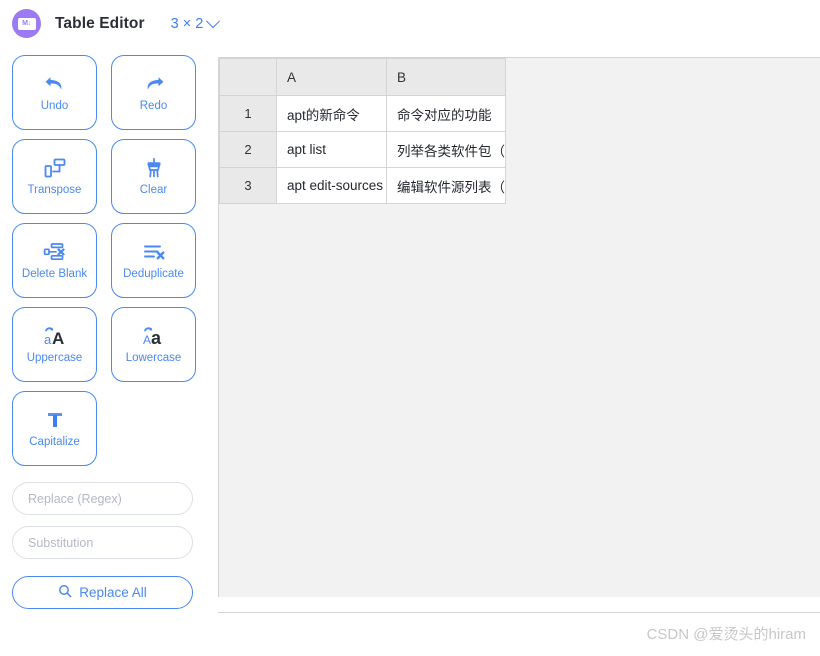  What do you see at coordinates (446, 77) in the screenshot?
I see `column-header-b: B` at bounding box center [446, 77].